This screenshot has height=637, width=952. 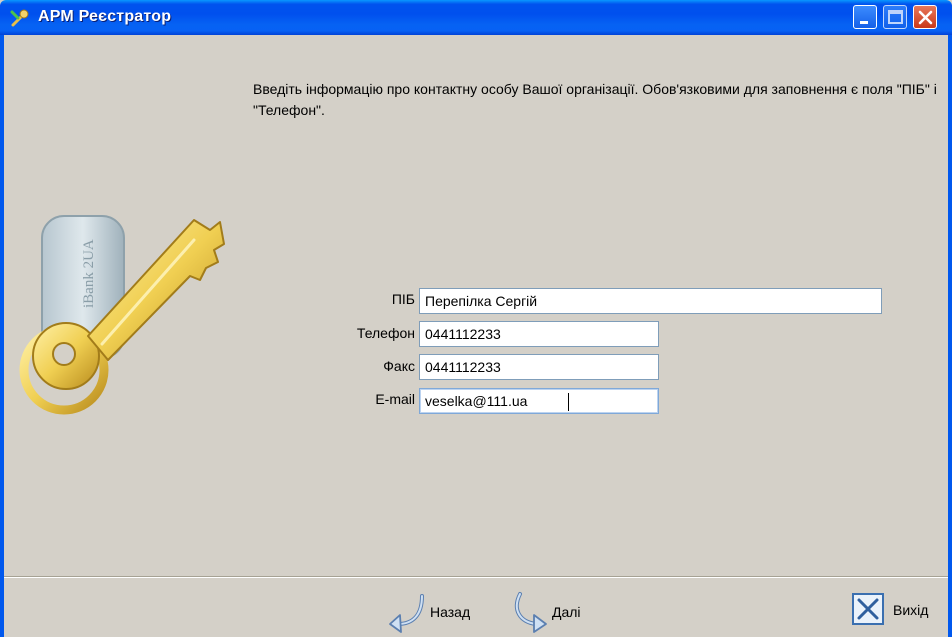 I want to click on phone-input, so click(x=539, y=334).